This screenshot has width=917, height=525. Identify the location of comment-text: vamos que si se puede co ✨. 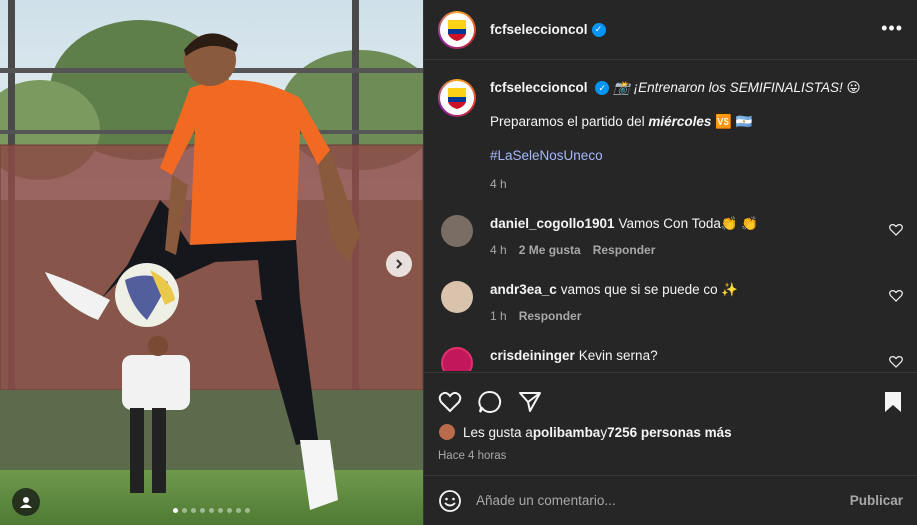
(649, 289).